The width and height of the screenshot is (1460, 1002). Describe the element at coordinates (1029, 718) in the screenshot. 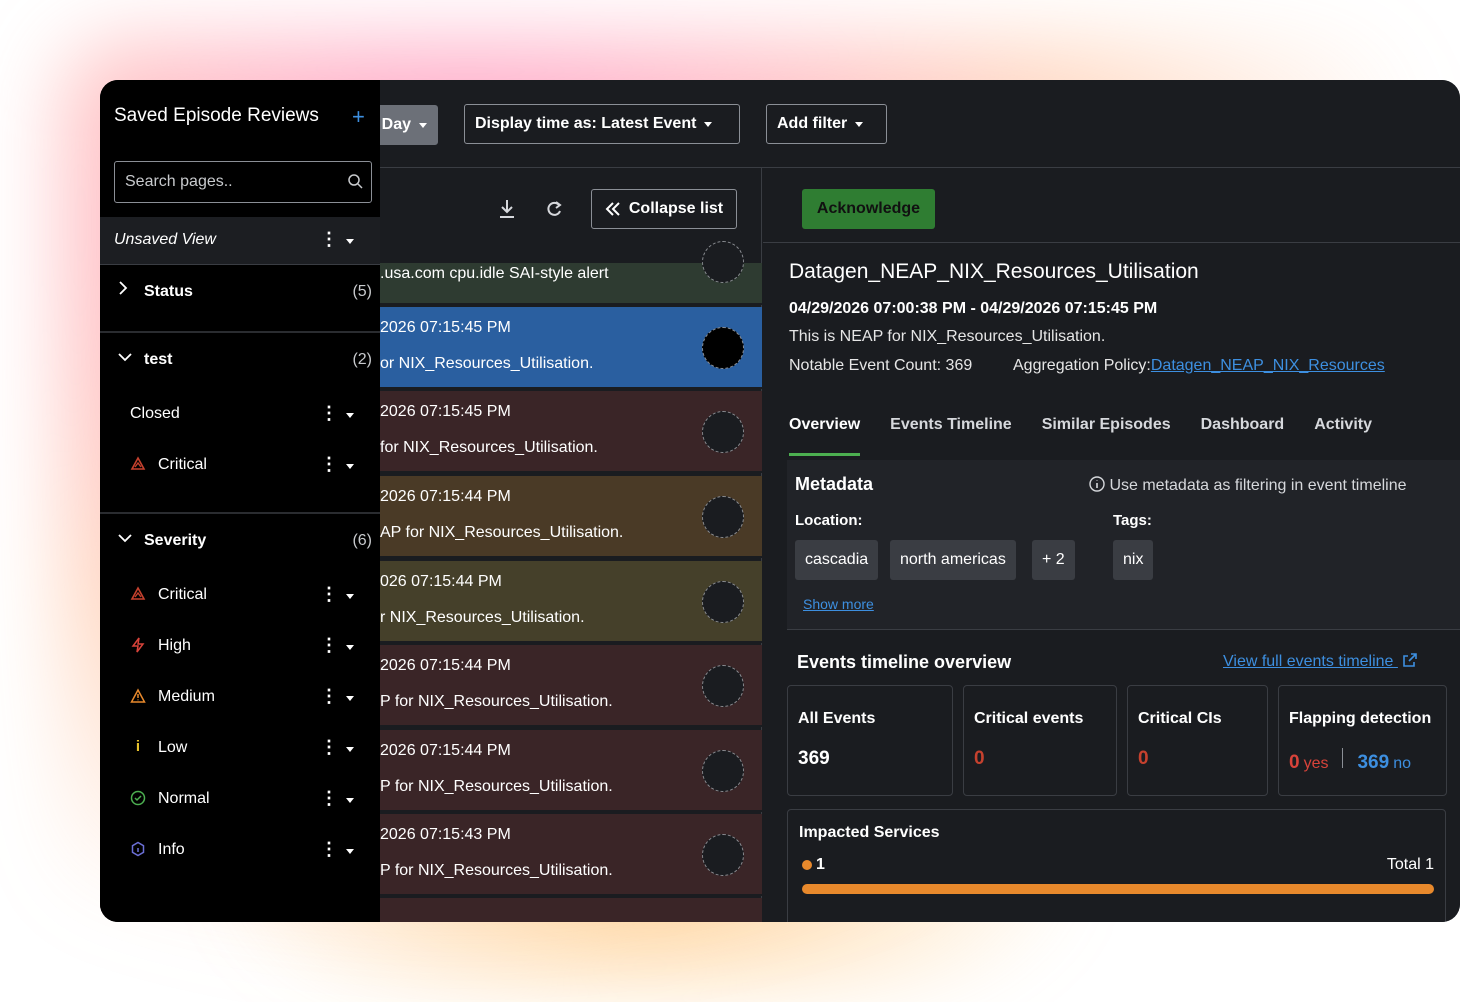

I see `critical-events-label: Critical events` at that location.